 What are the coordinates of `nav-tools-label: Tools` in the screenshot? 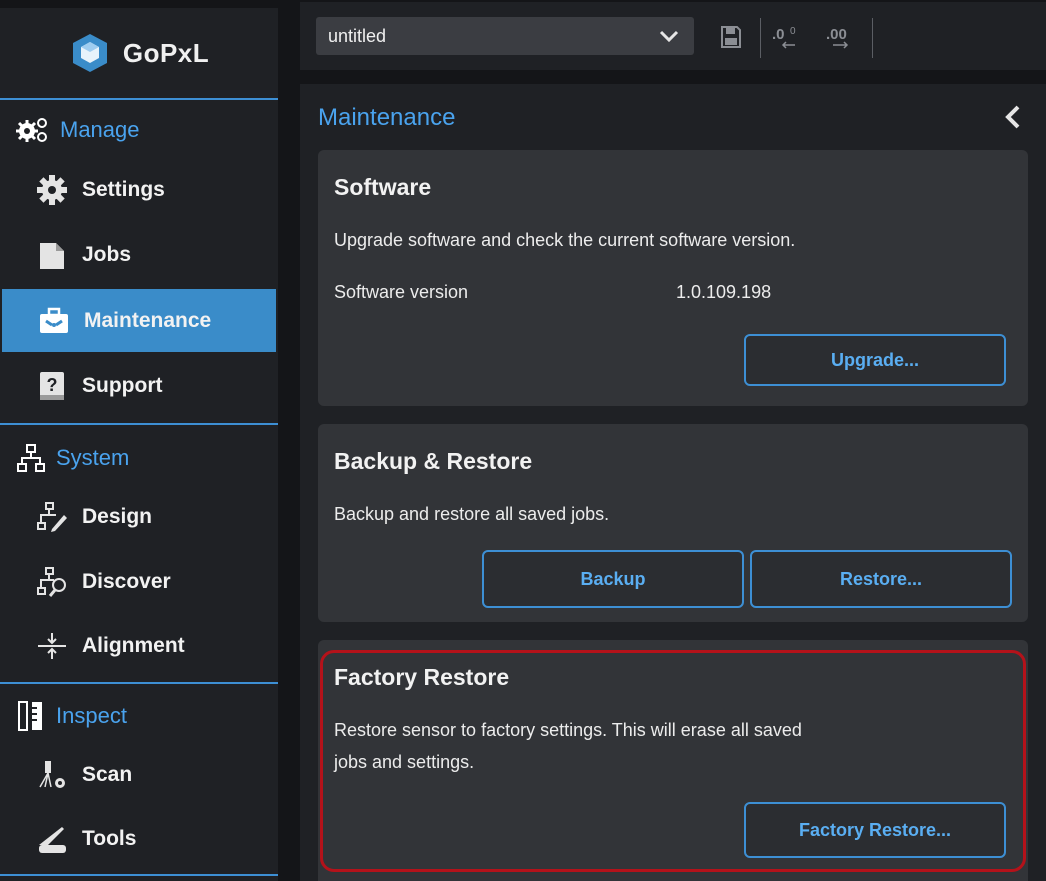 It's located at (109, 838).